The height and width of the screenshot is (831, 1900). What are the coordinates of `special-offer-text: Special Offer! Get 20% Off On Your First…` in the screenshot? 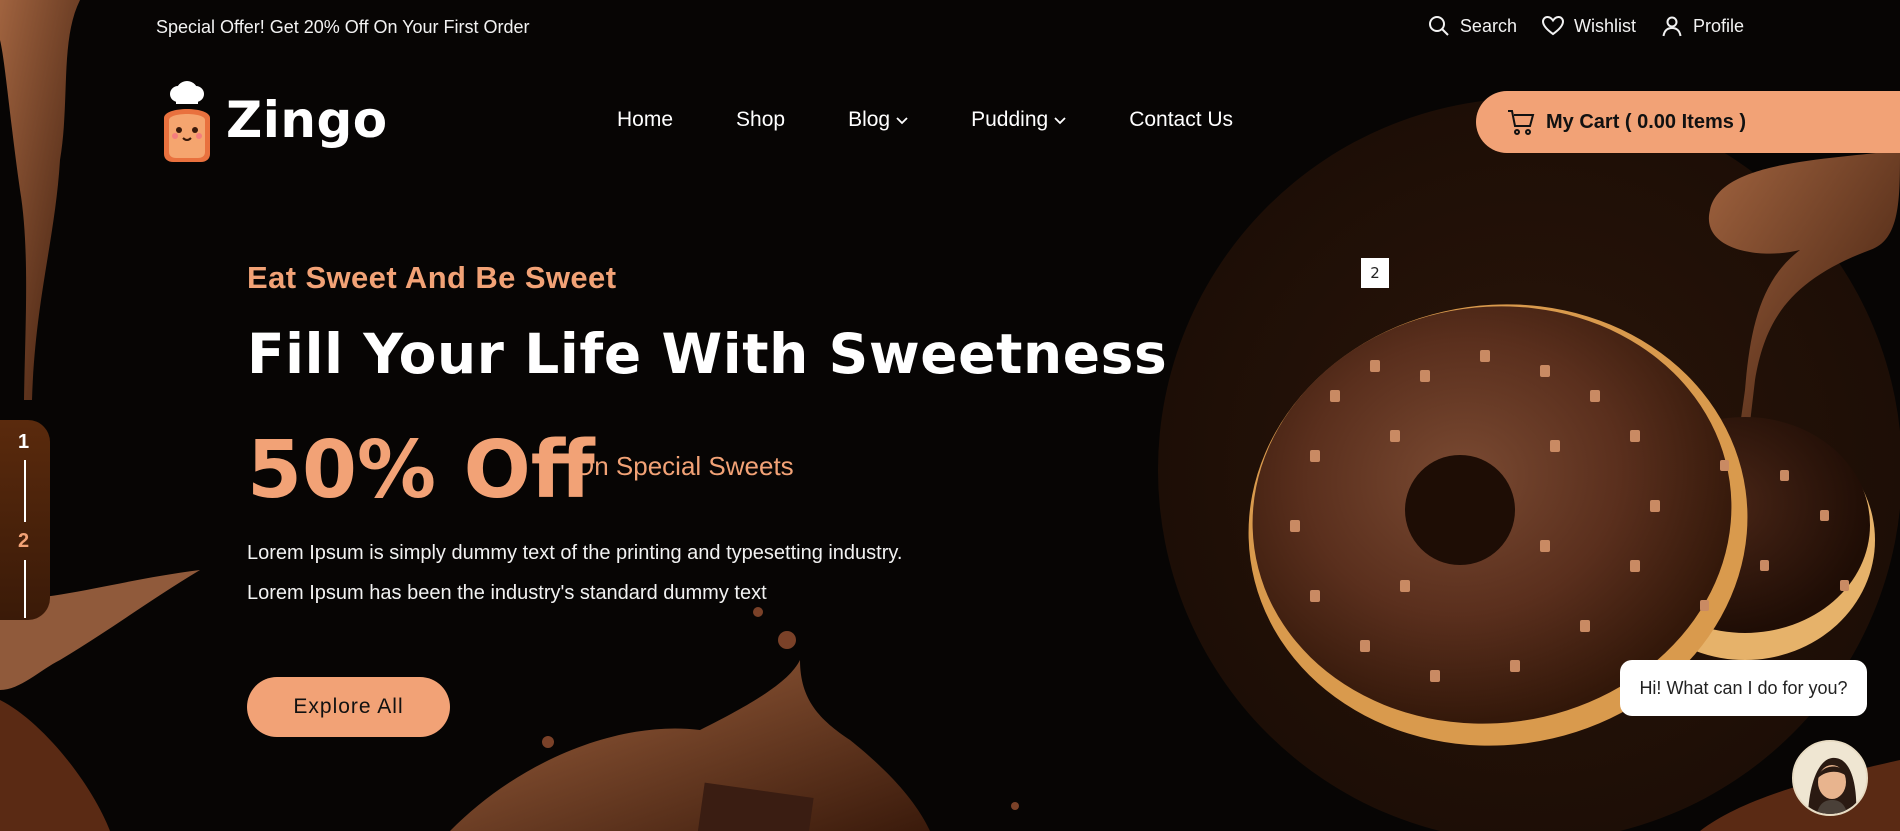 It's located at (343, 27).